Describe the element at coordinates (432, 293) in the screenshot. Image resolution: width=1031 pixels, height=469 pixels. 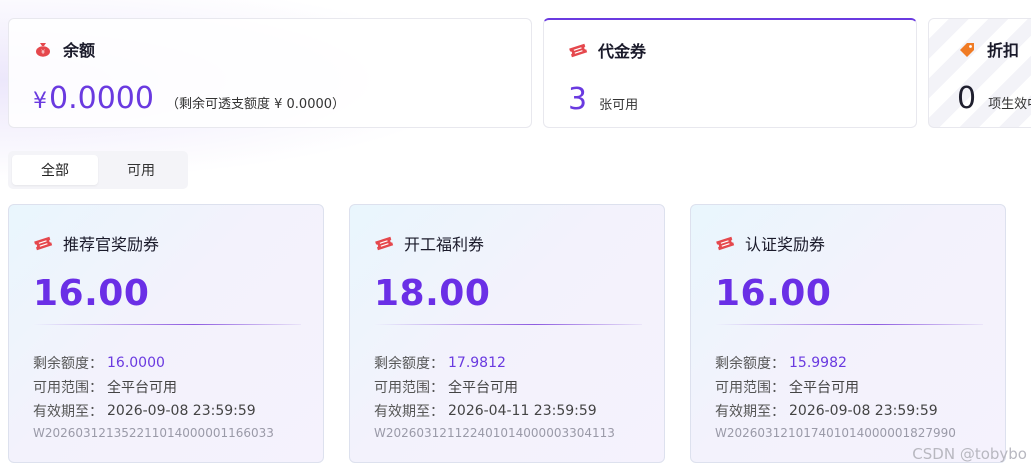
I see `voucher-amount: 18.00` at that location.